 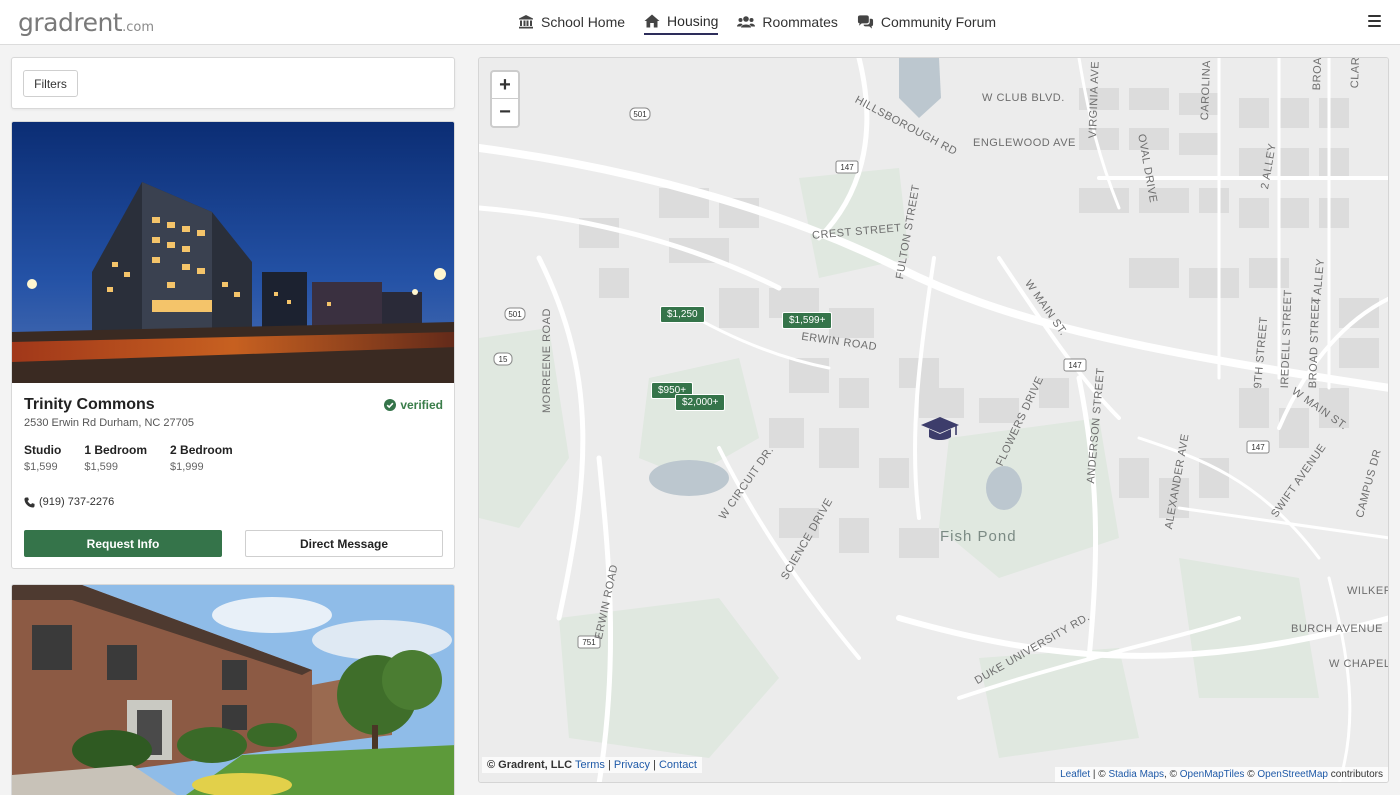 What do you see at coordinates (187, 467) in the screenshot?
I see `unit-price: $1,999` at bounding box center [187, 467].